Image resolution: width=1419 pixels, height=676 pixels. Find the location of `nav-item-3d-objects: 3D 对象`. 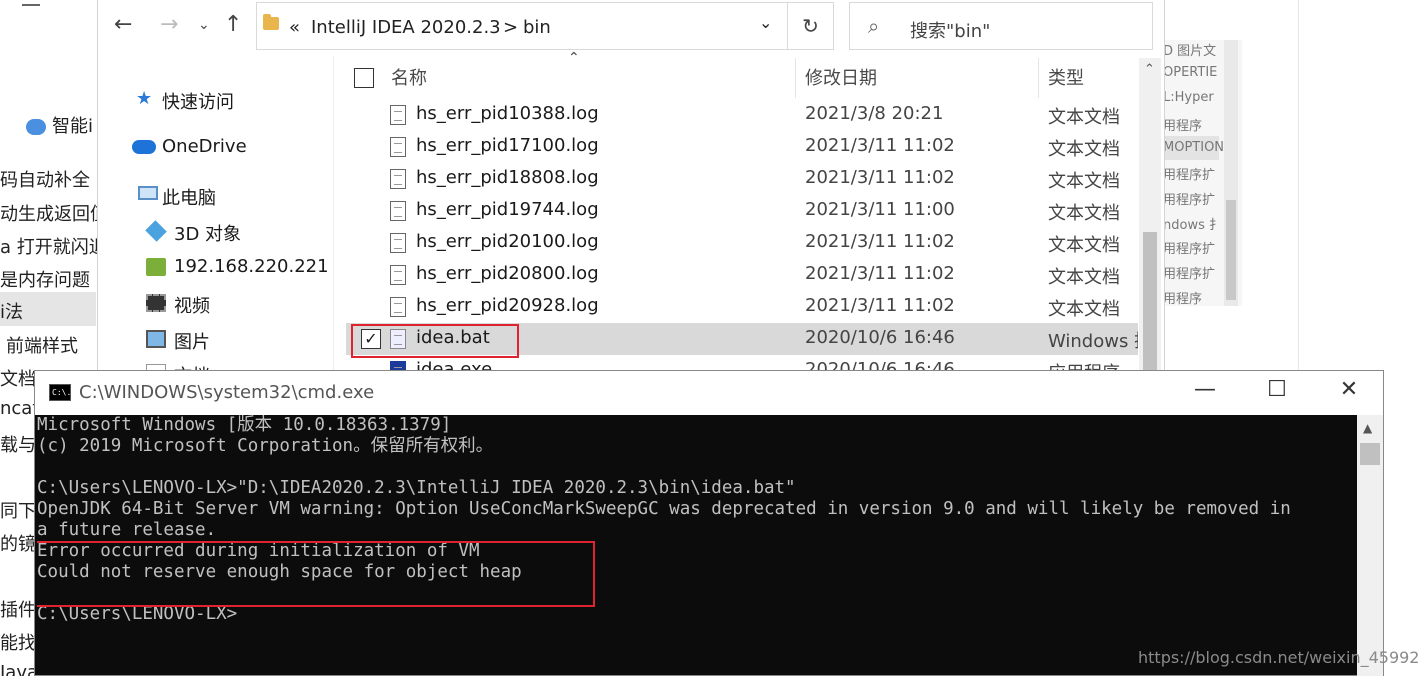

nav-item-3d-objects: 3D 对象 is located at coordinates (207, 233).